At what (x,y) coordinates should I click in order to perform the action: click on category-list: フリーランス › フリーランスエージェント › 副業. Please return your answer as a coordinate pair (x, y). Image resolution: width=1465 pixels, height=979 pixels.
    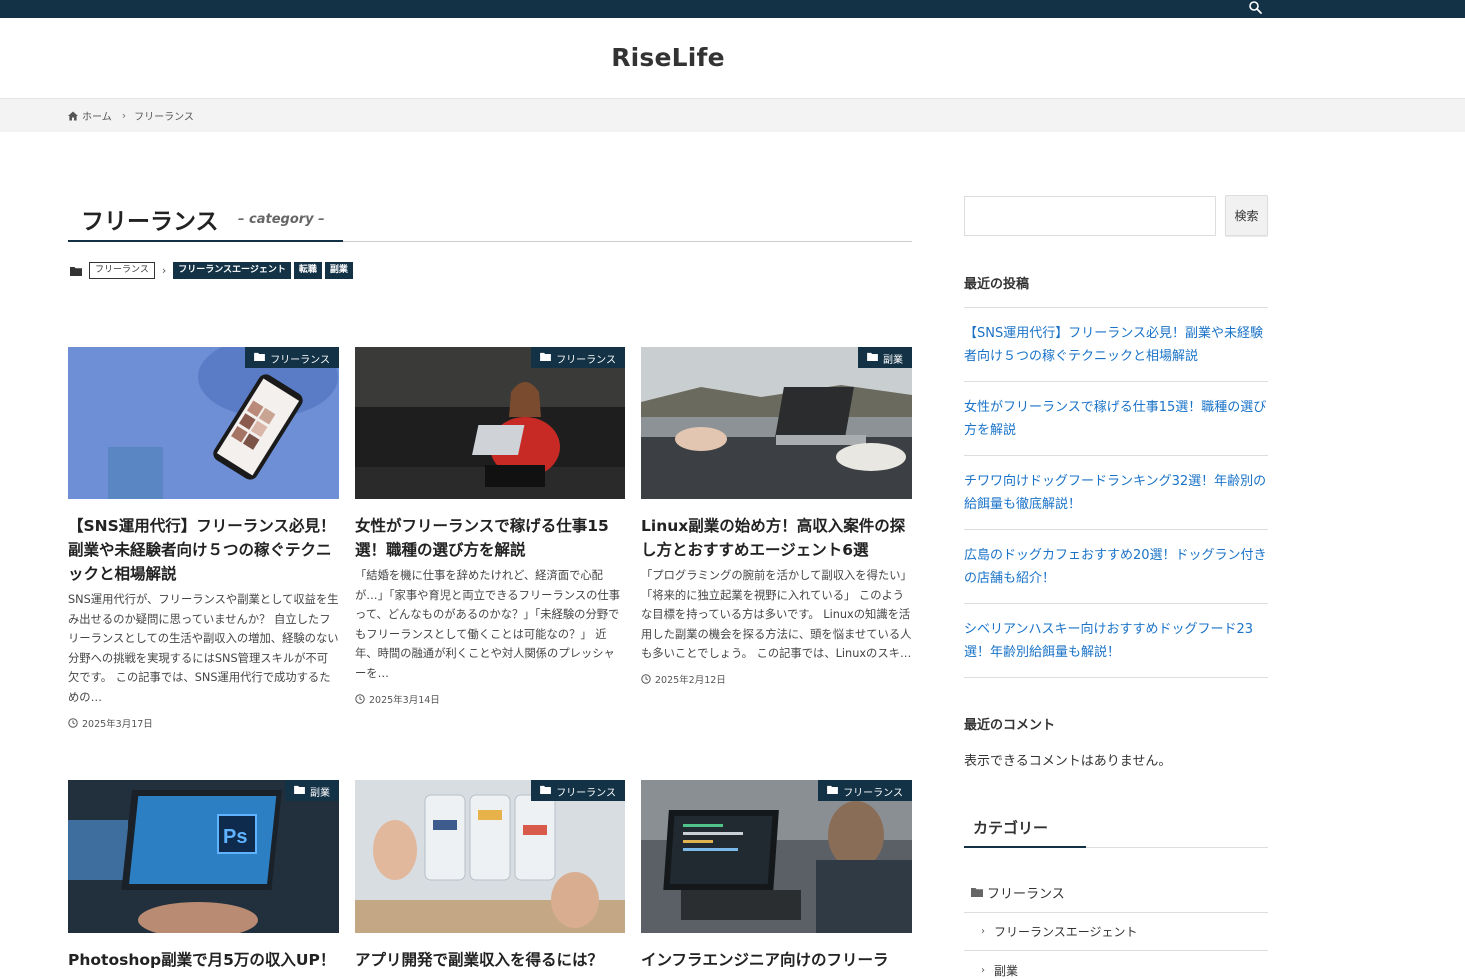
    Looking at the image, I should click on (1116, 925).